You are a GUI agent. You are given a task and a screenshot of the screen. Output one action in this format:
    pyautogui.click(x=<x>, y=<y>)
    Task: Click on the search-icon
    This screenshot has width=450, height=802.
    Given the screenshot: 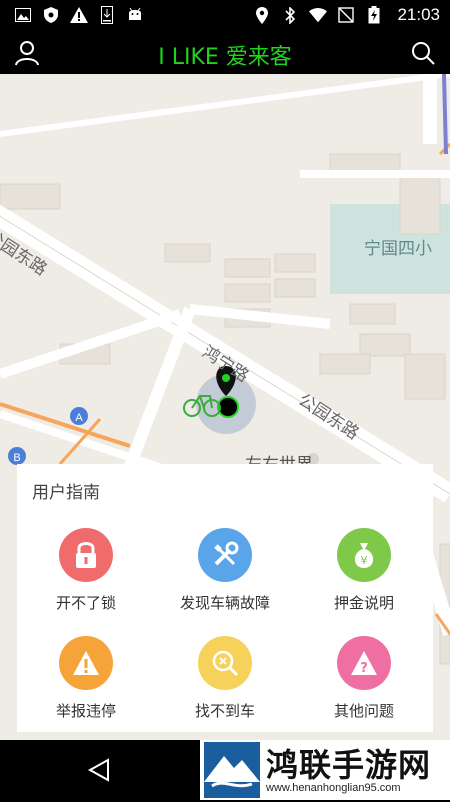 What is the action you would take?
    pyautogui.click(x=423, y=53)
    